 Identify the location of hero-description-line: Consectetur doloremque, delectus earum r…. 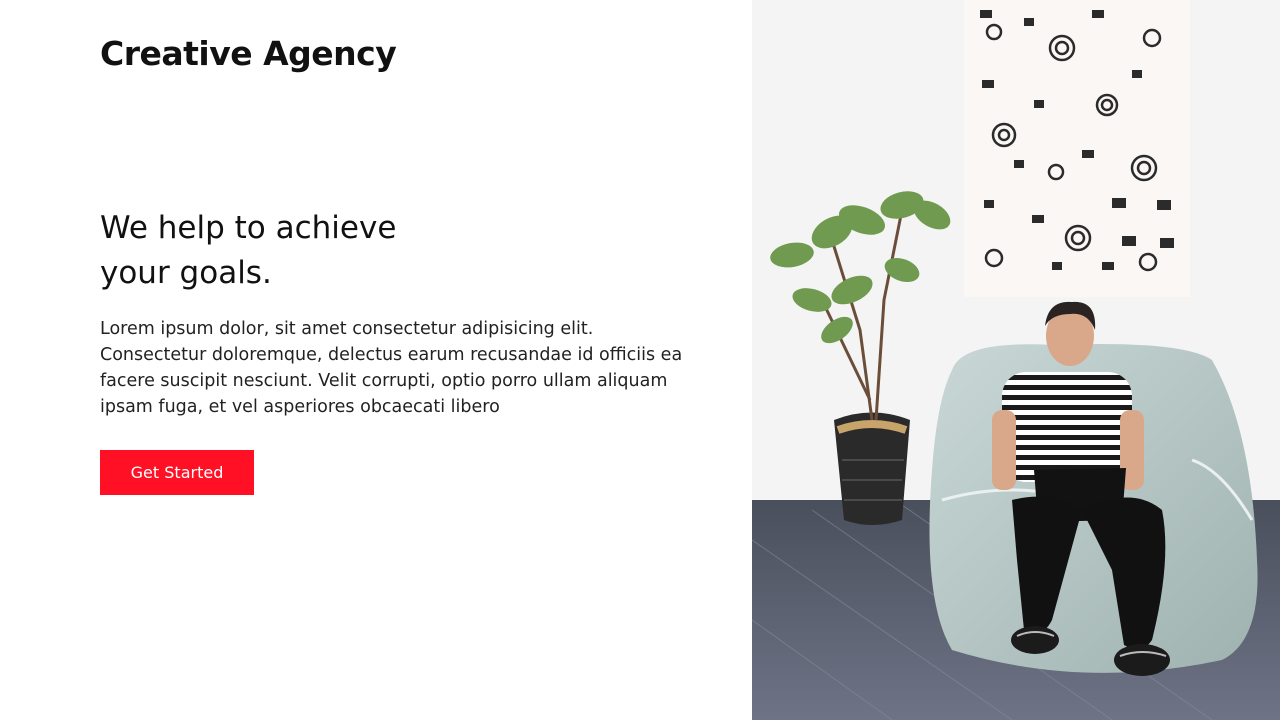
(391, 355).